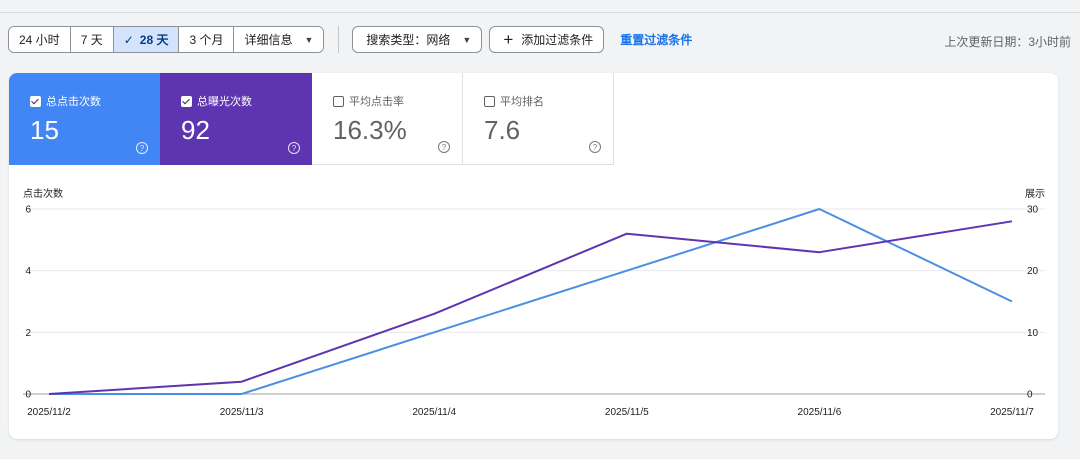  What do you see at coordinates (1033, 333) in the screenshot?
I see `right-tick-label: 10` at bounding box center [1033, 333].